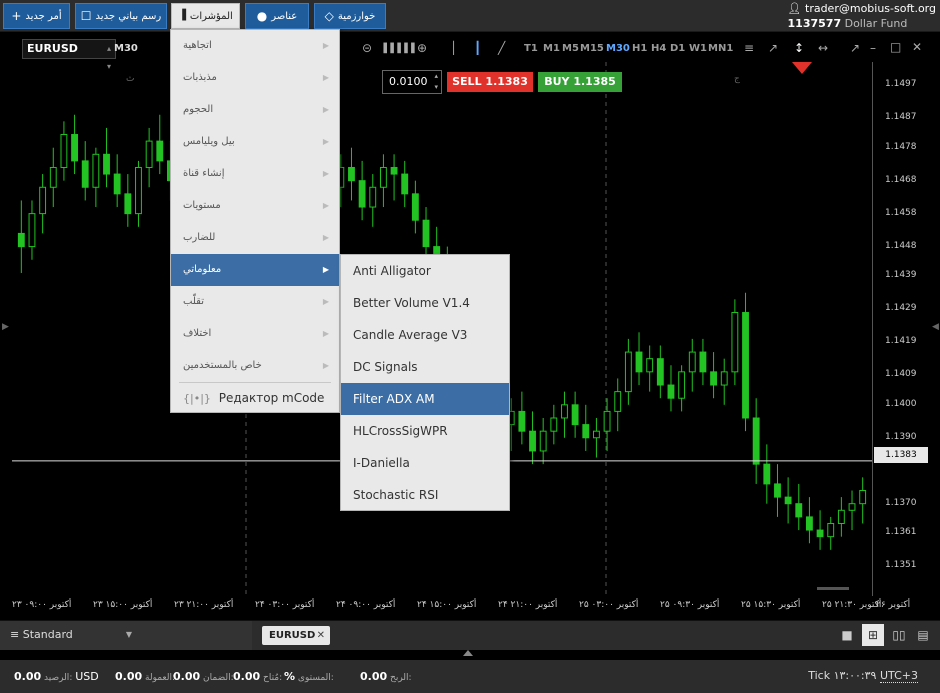 This screenshot has height=693, width=940. Describe the element at coordinates (255, 78) in the screenshot. I see `menu-item-oscillators: مذبذبات ▶` at that location.